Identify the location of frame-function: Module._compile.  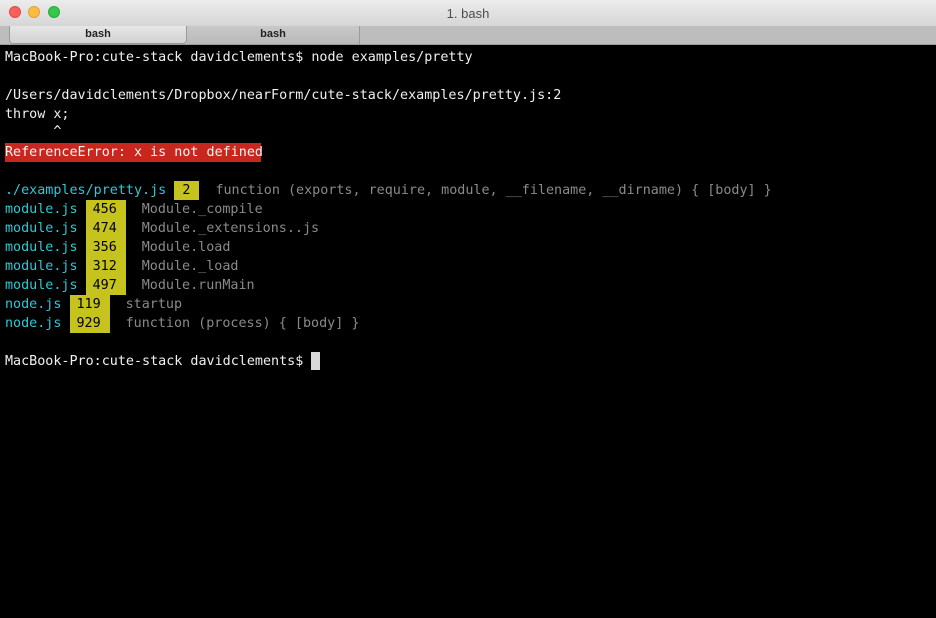
(202, 209).